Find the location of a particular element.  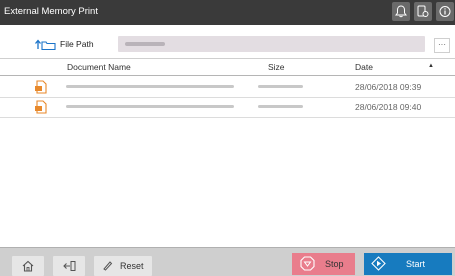

phone-settings-icon is located at coordinates (423, 11).